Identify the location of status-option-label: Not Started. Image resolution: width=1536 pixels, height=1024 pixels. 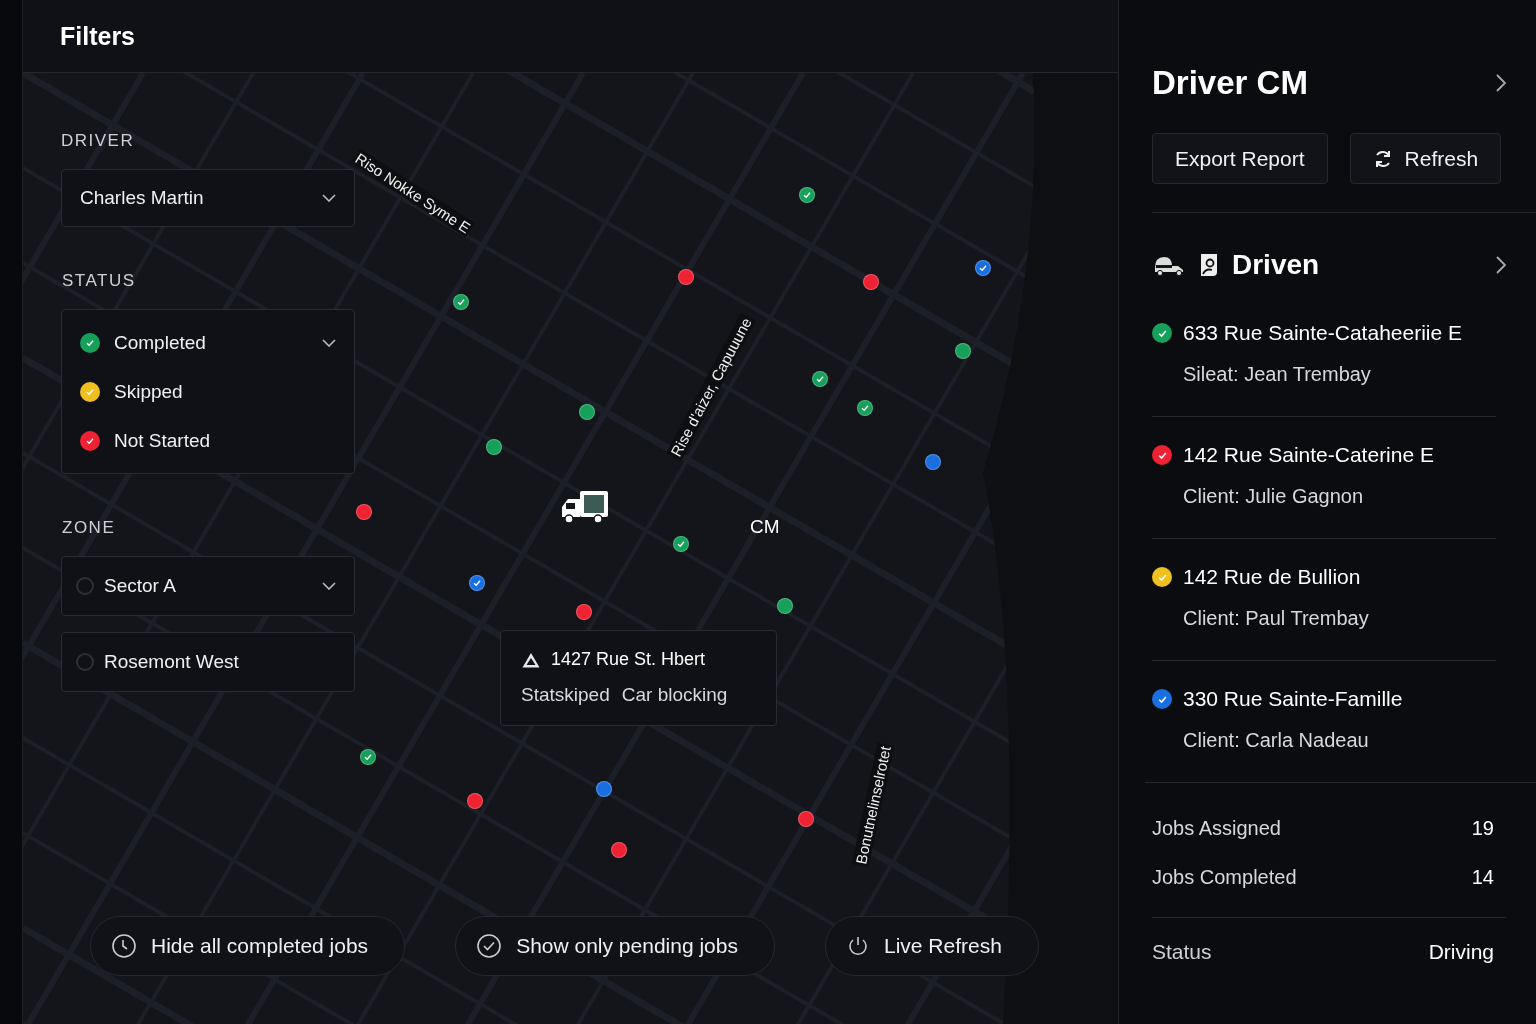
(163, 440).